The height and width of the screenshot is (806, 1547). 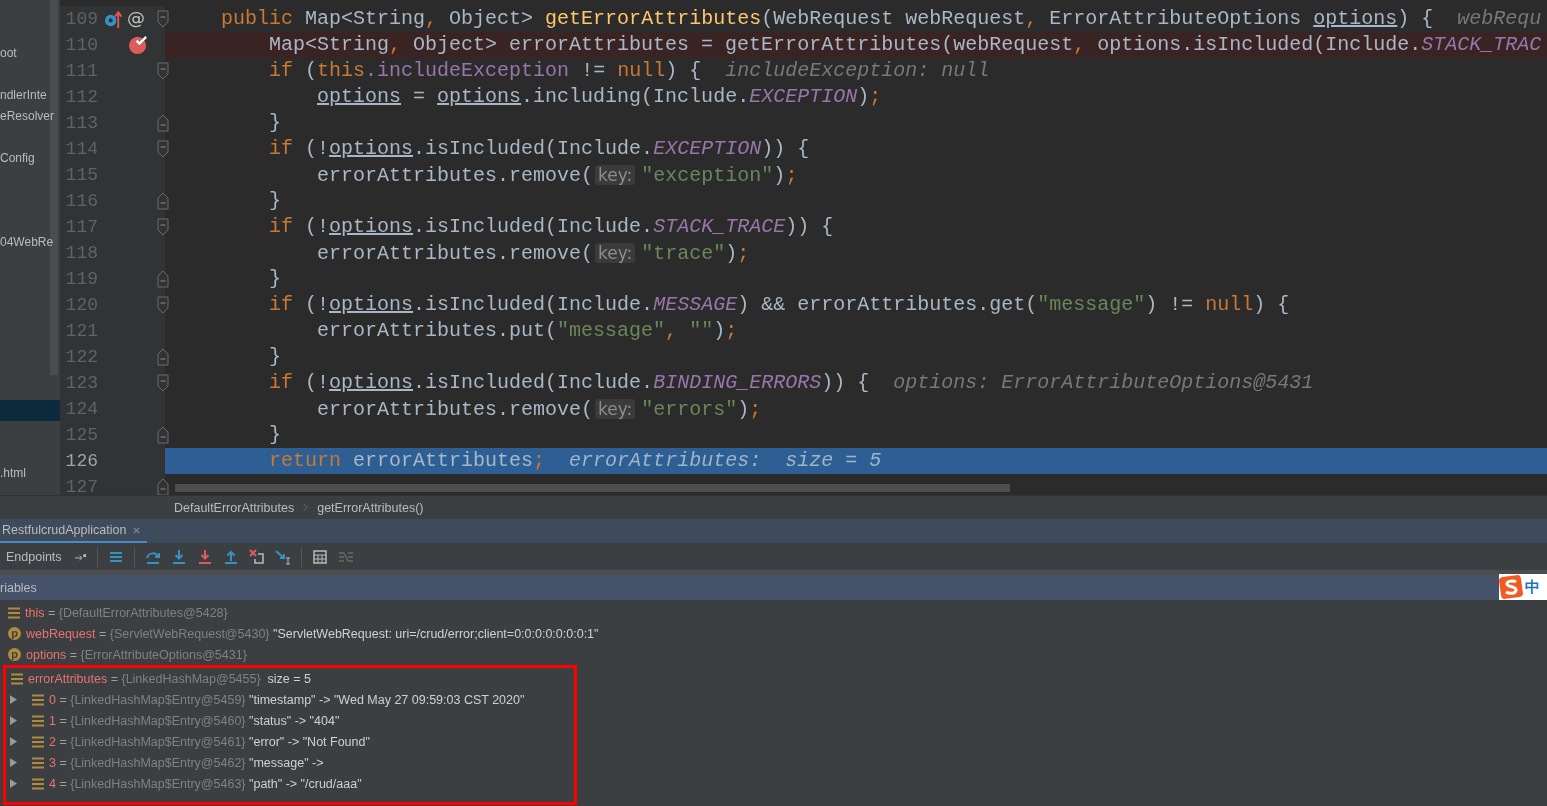 I want to click on code-line: errorAttributes.remove( key: "errors");, so click(x=539, y=409).